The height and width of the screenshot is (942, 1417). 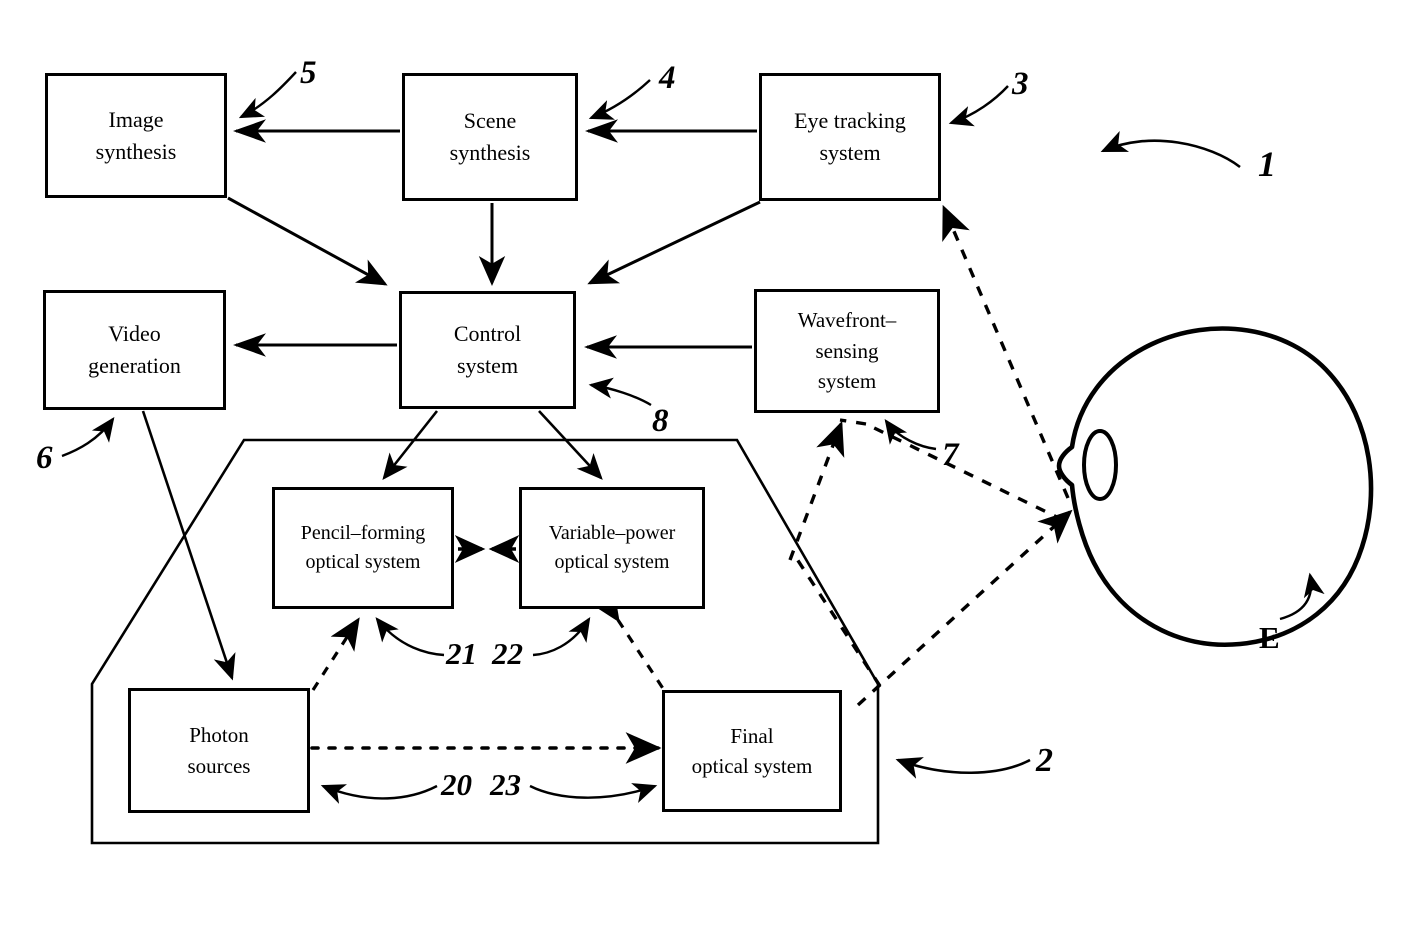 I want to click on reference-numeral-6: 6, so click(x=44, y=458).